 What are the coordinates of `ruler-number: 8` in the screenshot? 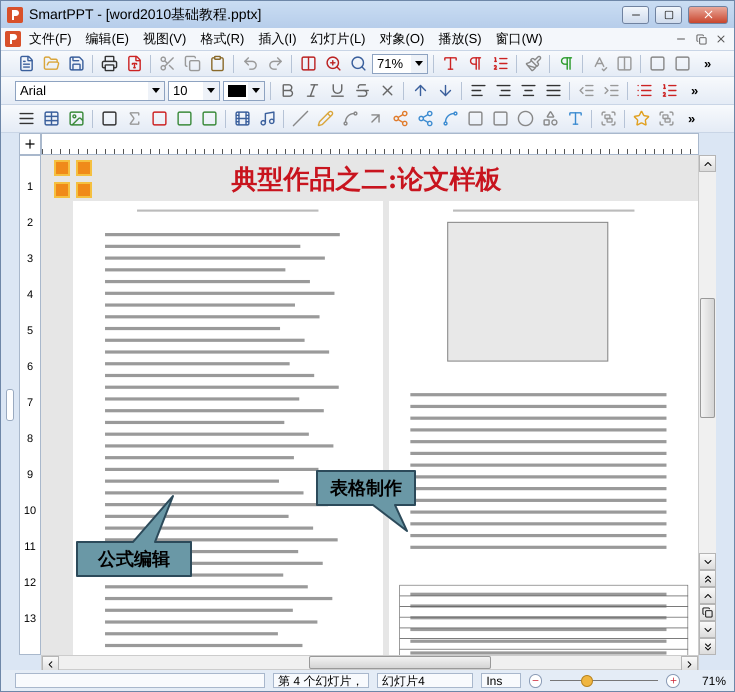 It's located at (30, 439).